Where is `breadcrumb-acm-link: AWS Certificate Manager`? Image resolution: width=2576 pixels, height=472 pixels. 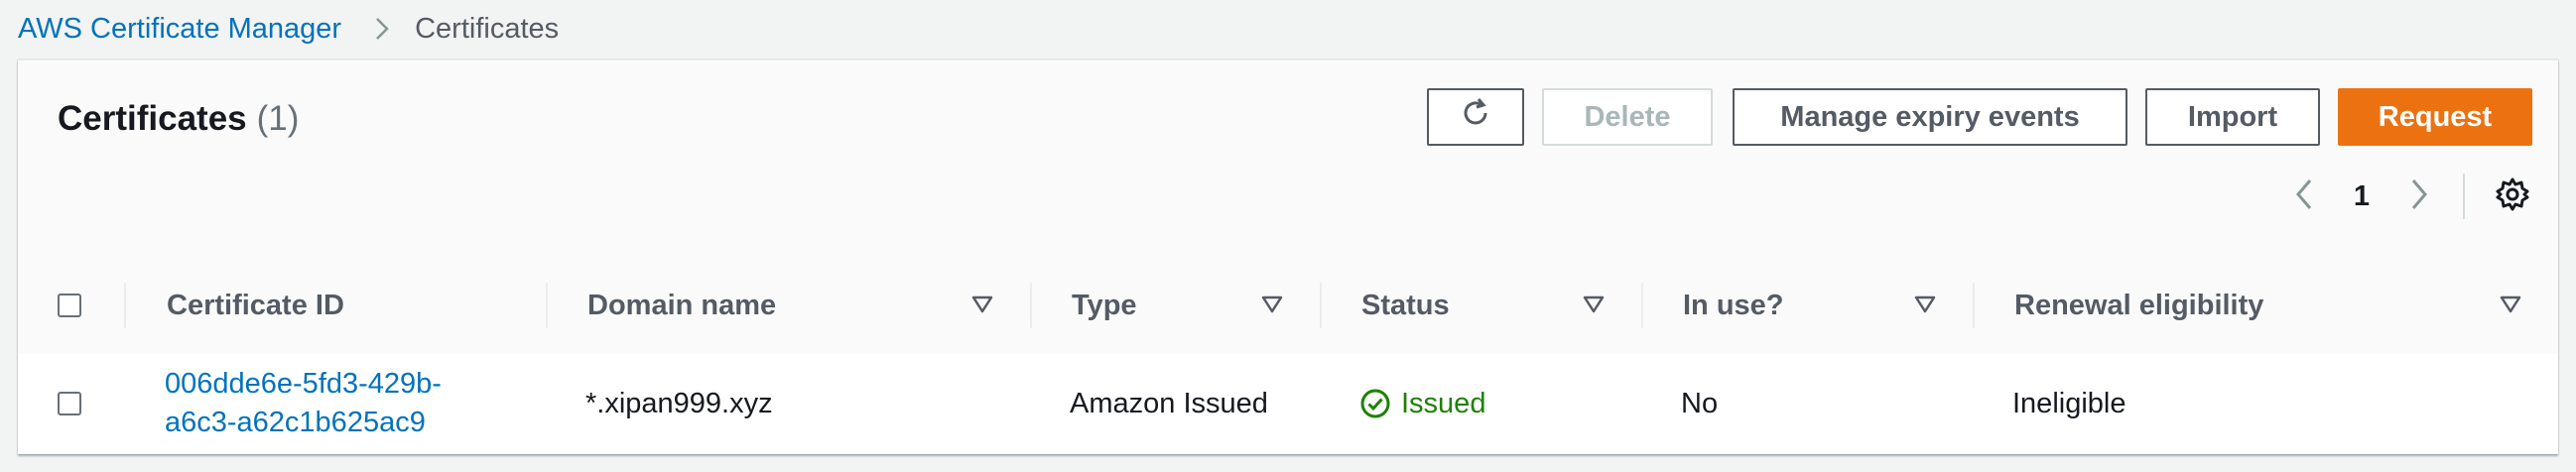 breadcrumb-acm-link: AWS Certificate Manager is located at coordinates (180, 29).